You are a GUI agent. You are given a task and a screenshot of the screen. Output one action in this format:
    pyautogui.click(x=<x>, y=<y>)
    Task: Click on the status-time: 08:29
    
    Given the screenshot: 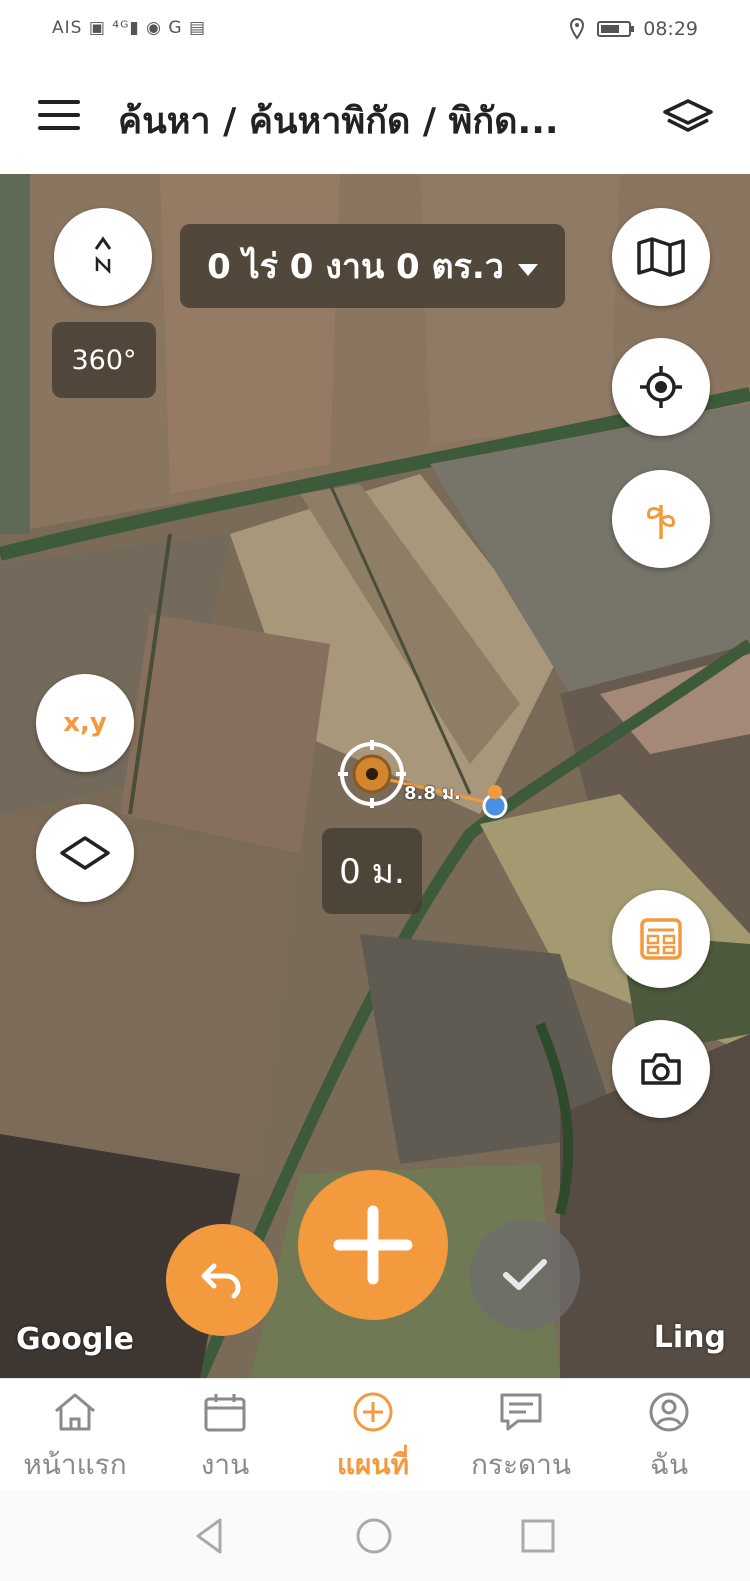 What is the action you would take?
    pyautogui.click(x=670, y=29)
    